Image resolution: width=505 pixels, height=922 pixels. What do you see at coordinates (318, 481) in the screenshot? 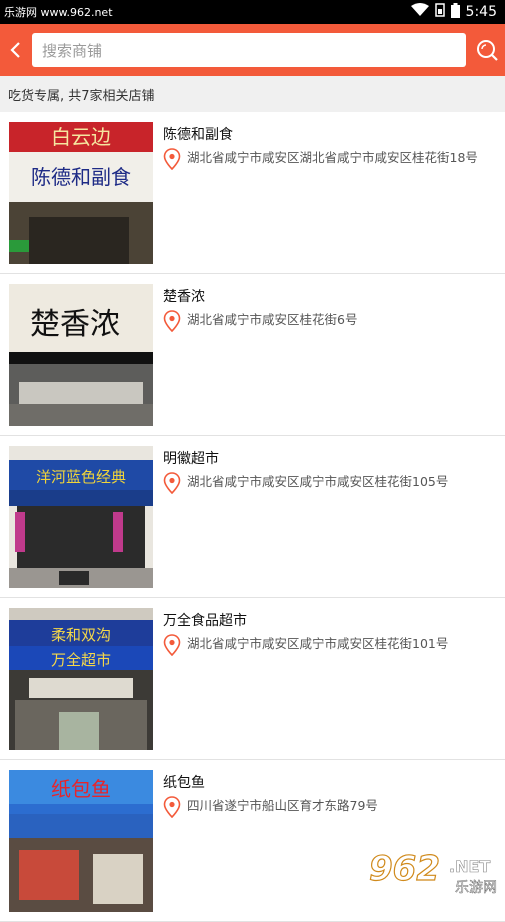
I see `shop-address-text: 湖北省咸宁市咸安区咸宁市咸安区桂花街105号` at bounding box center [318, 481].